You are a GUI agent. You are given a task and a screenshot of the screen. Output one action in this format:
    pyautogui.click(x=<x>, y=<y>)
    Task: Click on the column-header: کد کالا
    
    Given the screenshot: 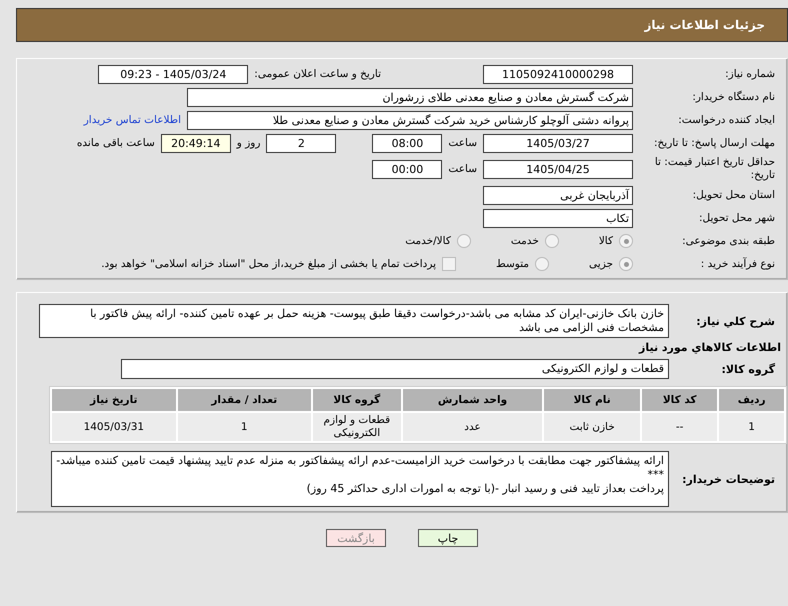 What is the action you would take?
    pyautogui.click(x=680, y=400)
    